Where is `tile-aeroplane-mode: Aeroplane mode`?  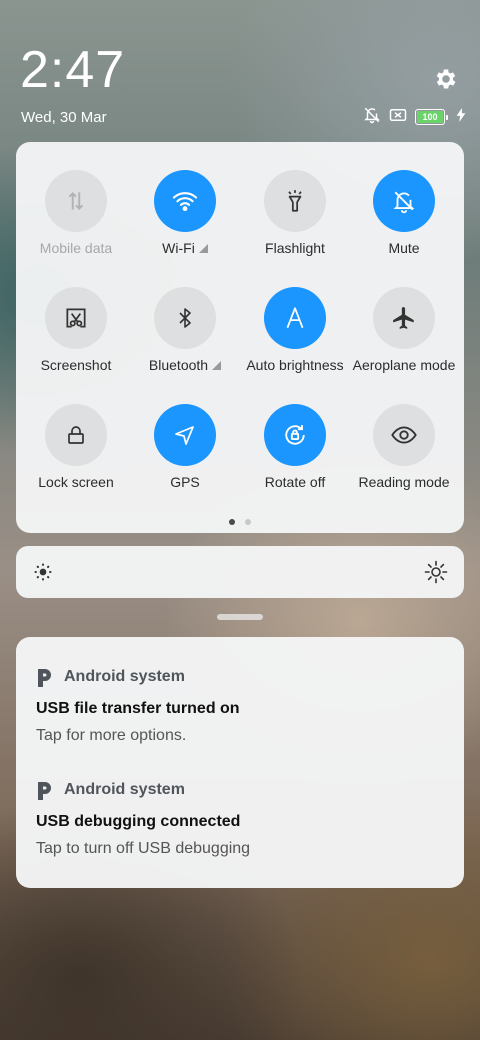 tile-aeroplane-mode: Aeroplane mode is located at coordinates (404, 342).